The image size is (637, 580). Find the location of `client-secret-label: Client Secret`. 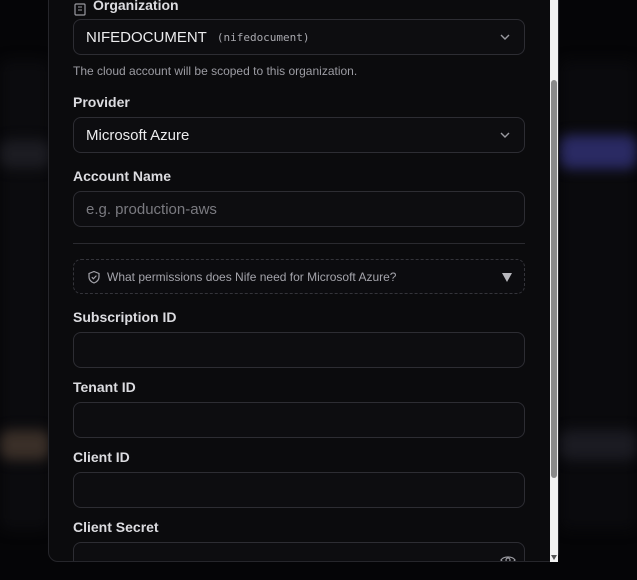

client-secret-label: Client Secret is located at coordinates (116, 527).